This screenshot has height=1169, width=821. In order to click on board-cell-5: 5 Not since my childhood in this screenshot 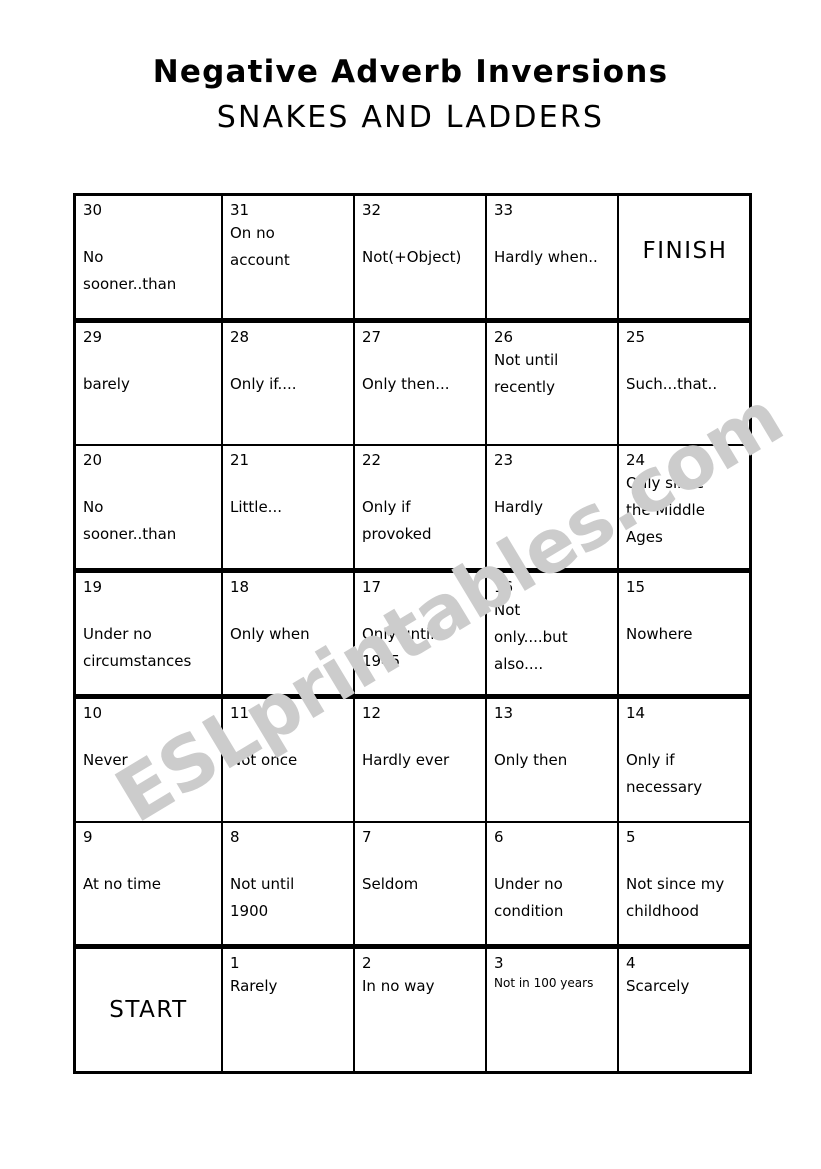, I will do `click(685, 884)`.